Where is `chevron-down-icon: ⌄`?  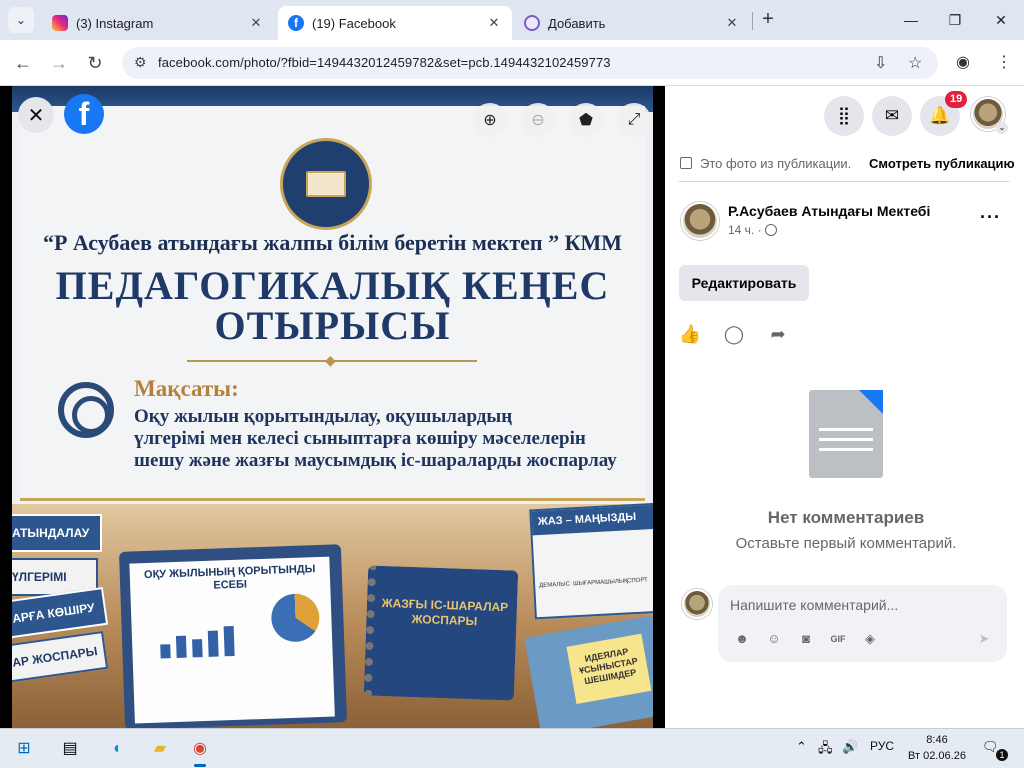
chevron-down-icon: ⌄ is located at coordinates (1002, 128).